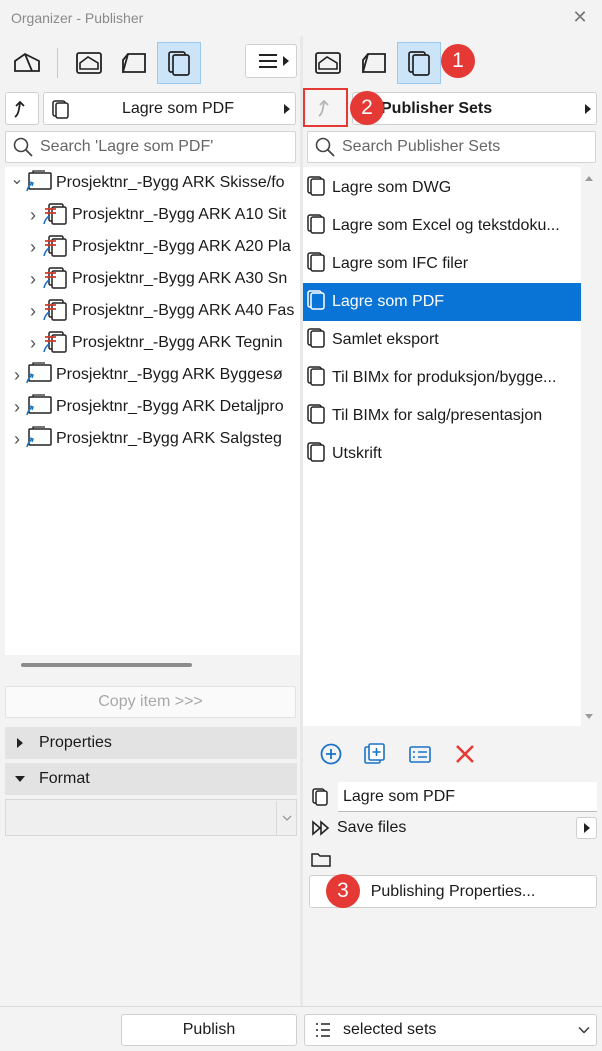 The width and height of the screenshot is (602, 1051). Describe the element at coordinates (580, 17) in the screenshot. I see `close-icon: ✕` at that location.